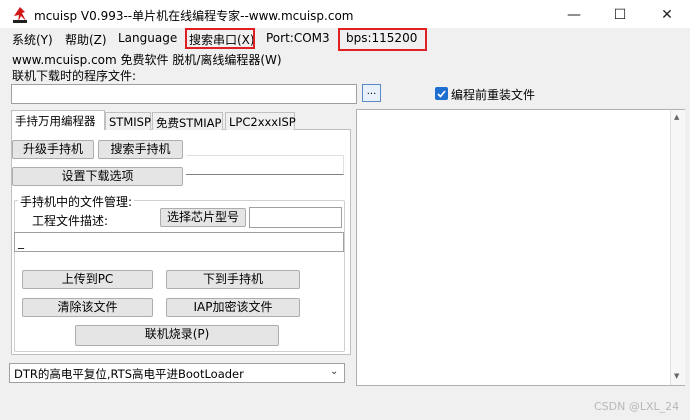  Describe the element at coordinates (53, 149) in the screenshot. I see `upgrade-handheld-button: 升级手持机` at that location.